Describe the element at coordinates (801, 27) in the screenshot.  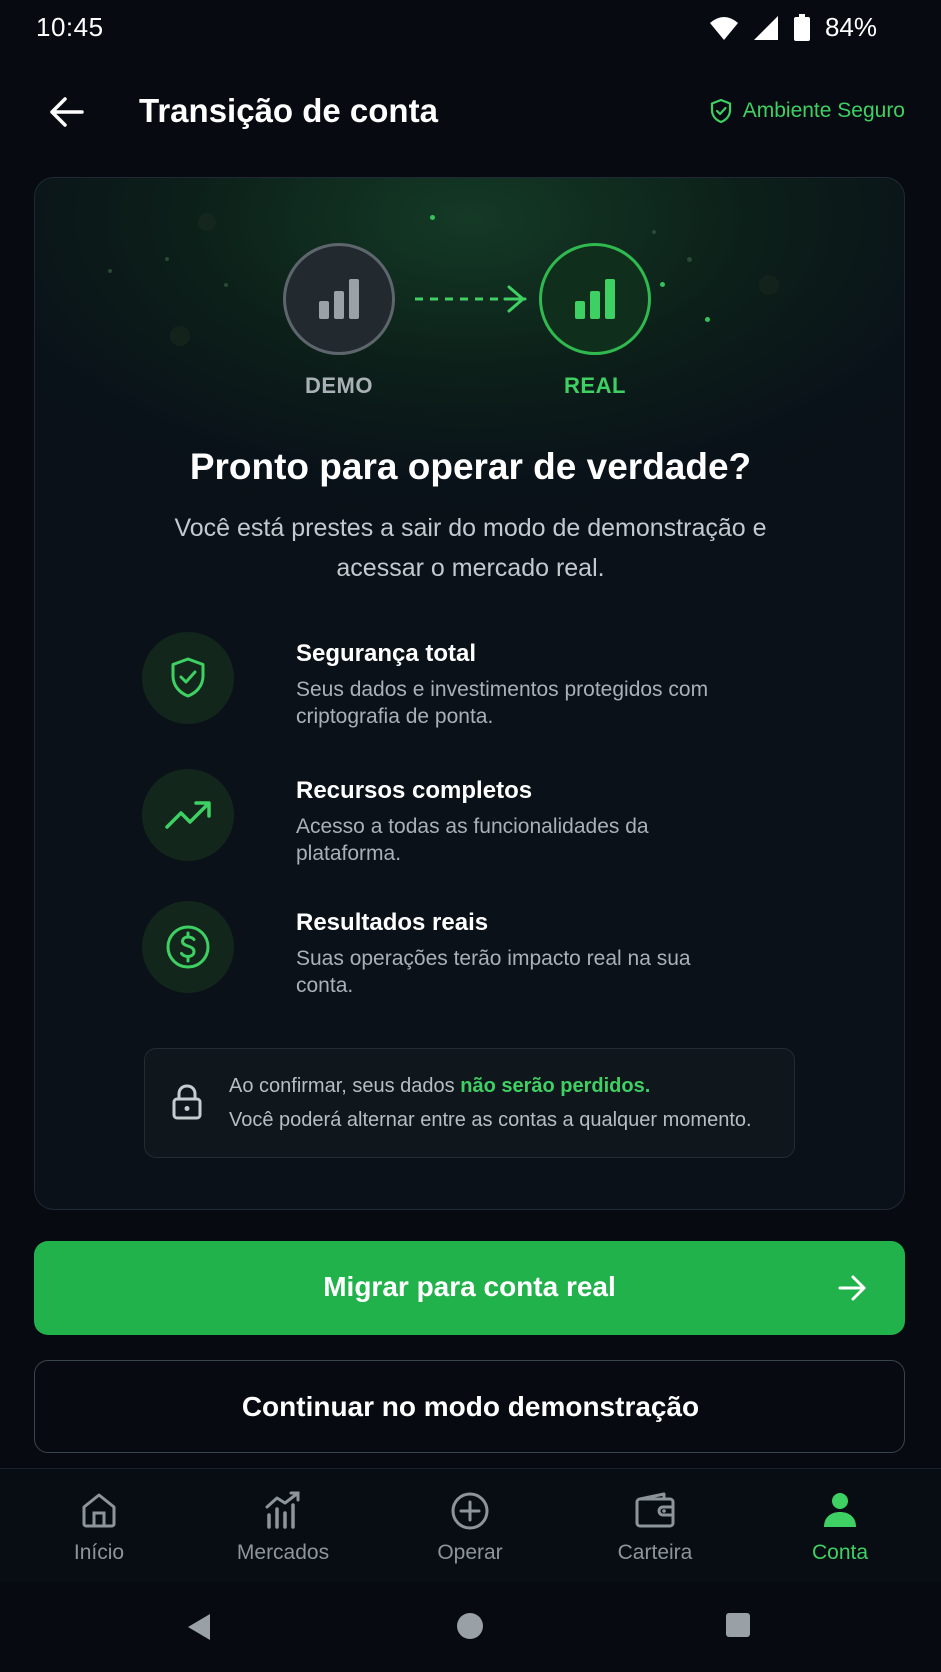
I see `battery-icon` at that location.